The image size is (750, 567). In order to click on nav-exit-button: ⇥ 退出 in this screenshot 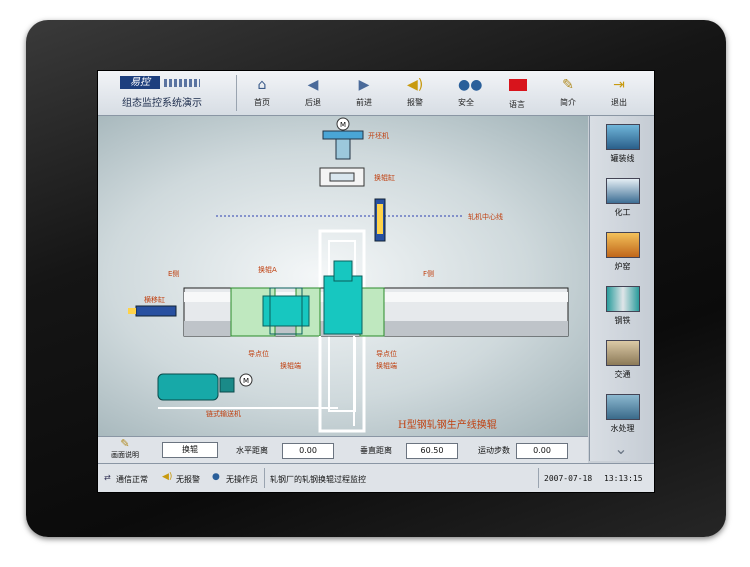, I will do `click(619, 95)`.